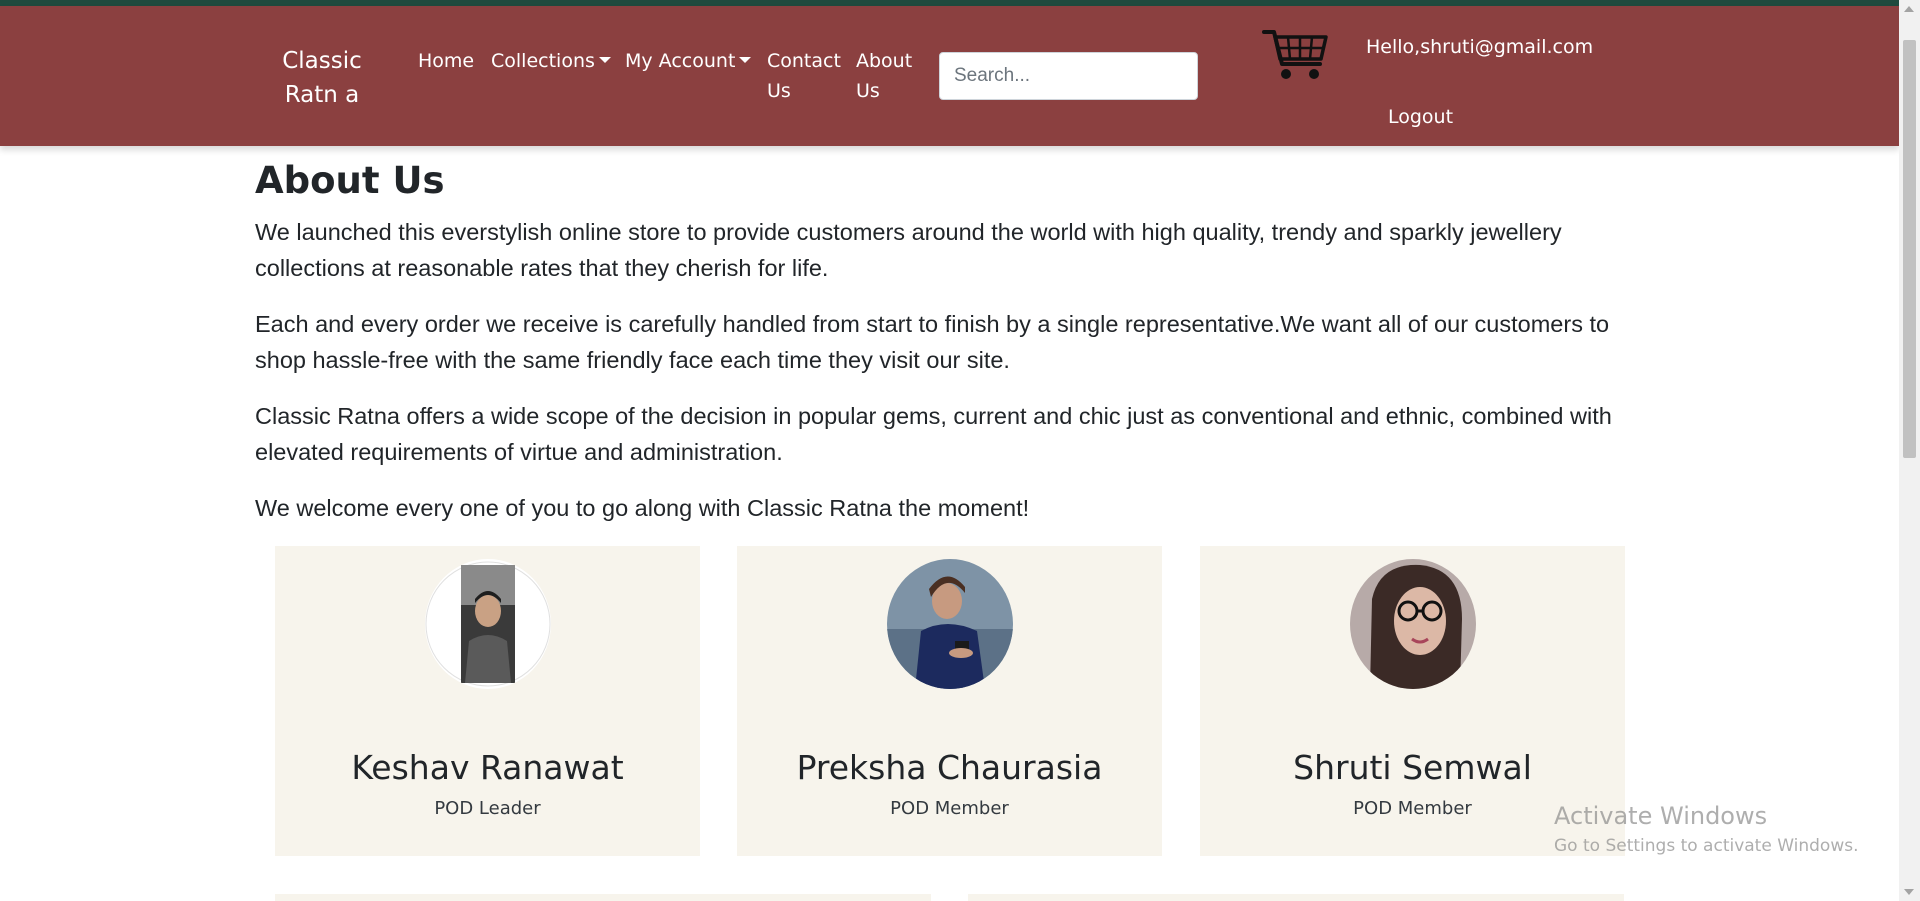  I want to click on nav-my-account-label: My Account, so click(680, 61).